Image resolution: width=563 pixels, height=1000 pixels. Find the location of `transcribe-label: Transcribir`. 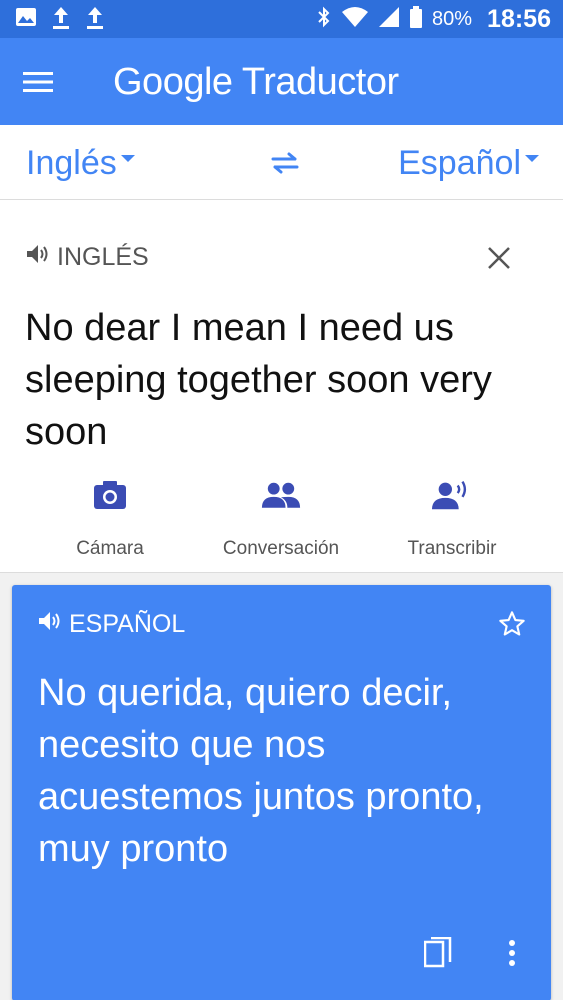

transcribe-label: Transcribir is located at coordinates (452, 548).